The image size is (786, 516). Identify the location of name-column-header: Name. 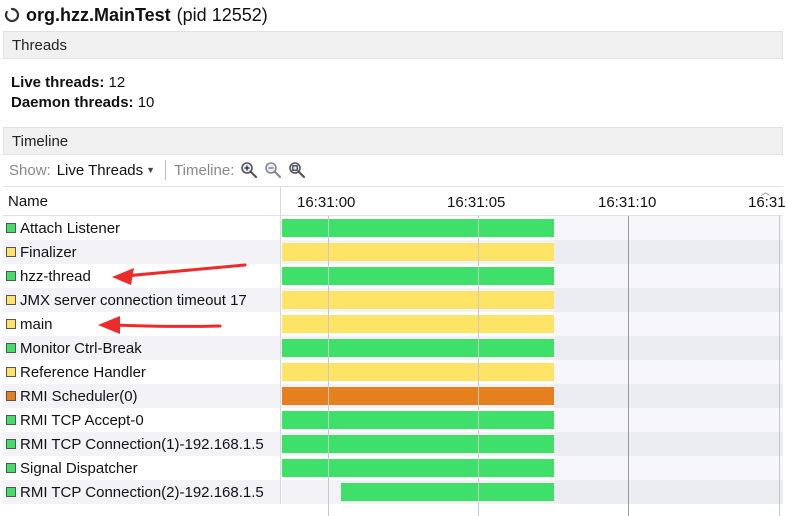
(142, 201).